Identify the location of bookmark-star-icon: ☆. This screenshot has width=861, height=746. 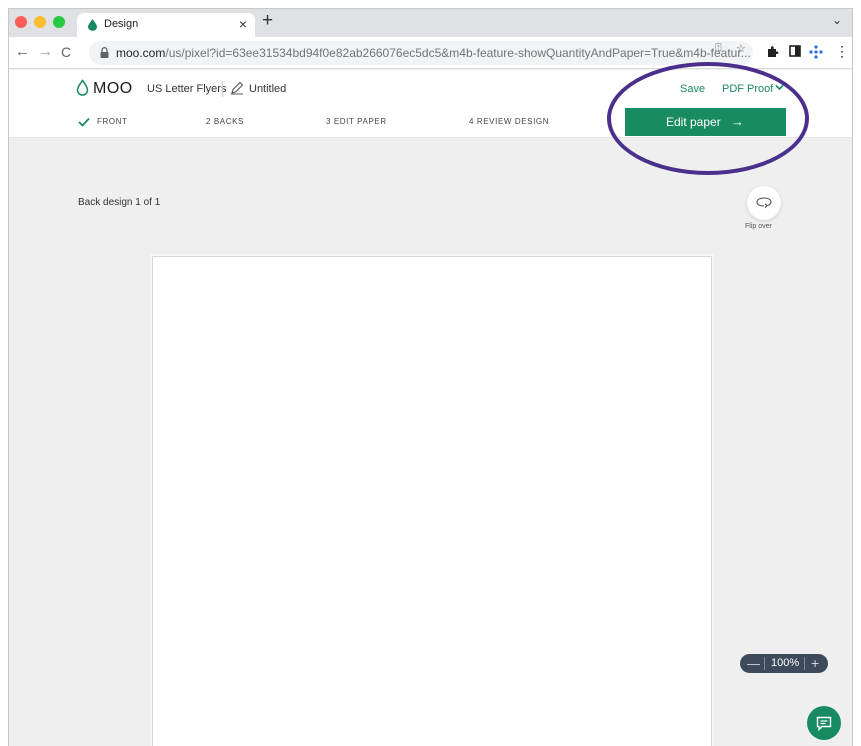
(741, 48).